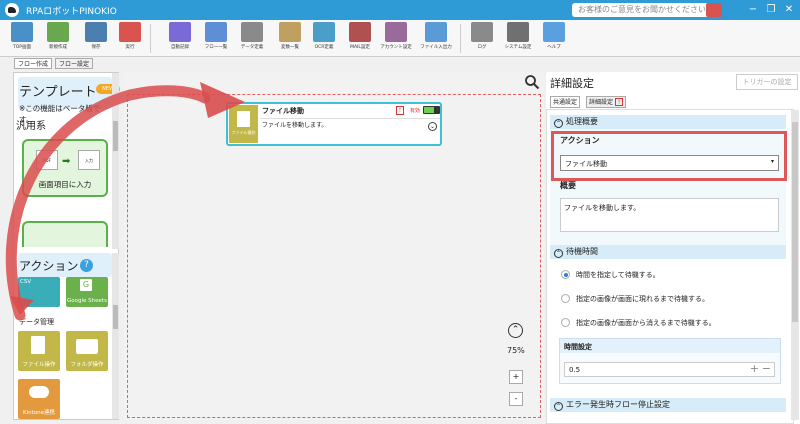  What do you see at coordinates (582, 251) in the screenshot?
I see `section-title: 待機時間` at bounding box center [582, 251].